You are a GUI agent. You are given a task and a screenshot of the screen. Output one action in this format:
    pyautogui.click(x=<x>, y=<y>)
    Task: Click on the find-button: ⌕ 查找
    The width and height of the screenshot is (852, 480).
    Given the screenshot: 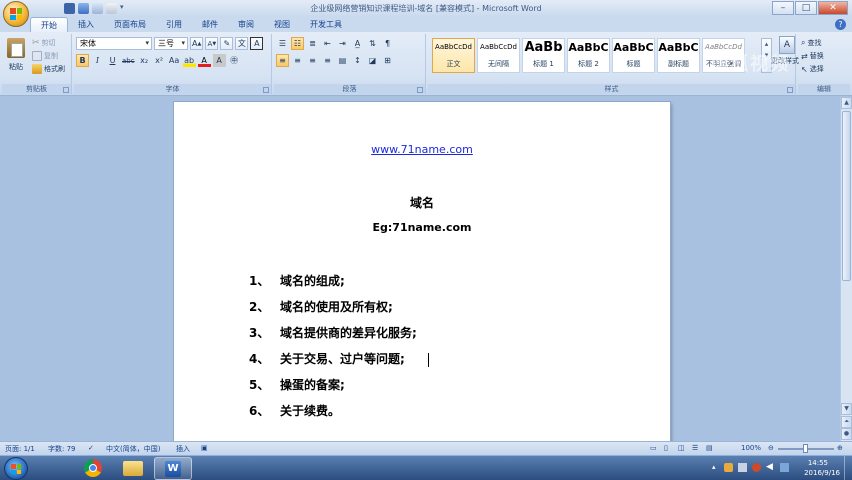 What is the action you would take?
    pyautogui.click(x=811, y=43)
    